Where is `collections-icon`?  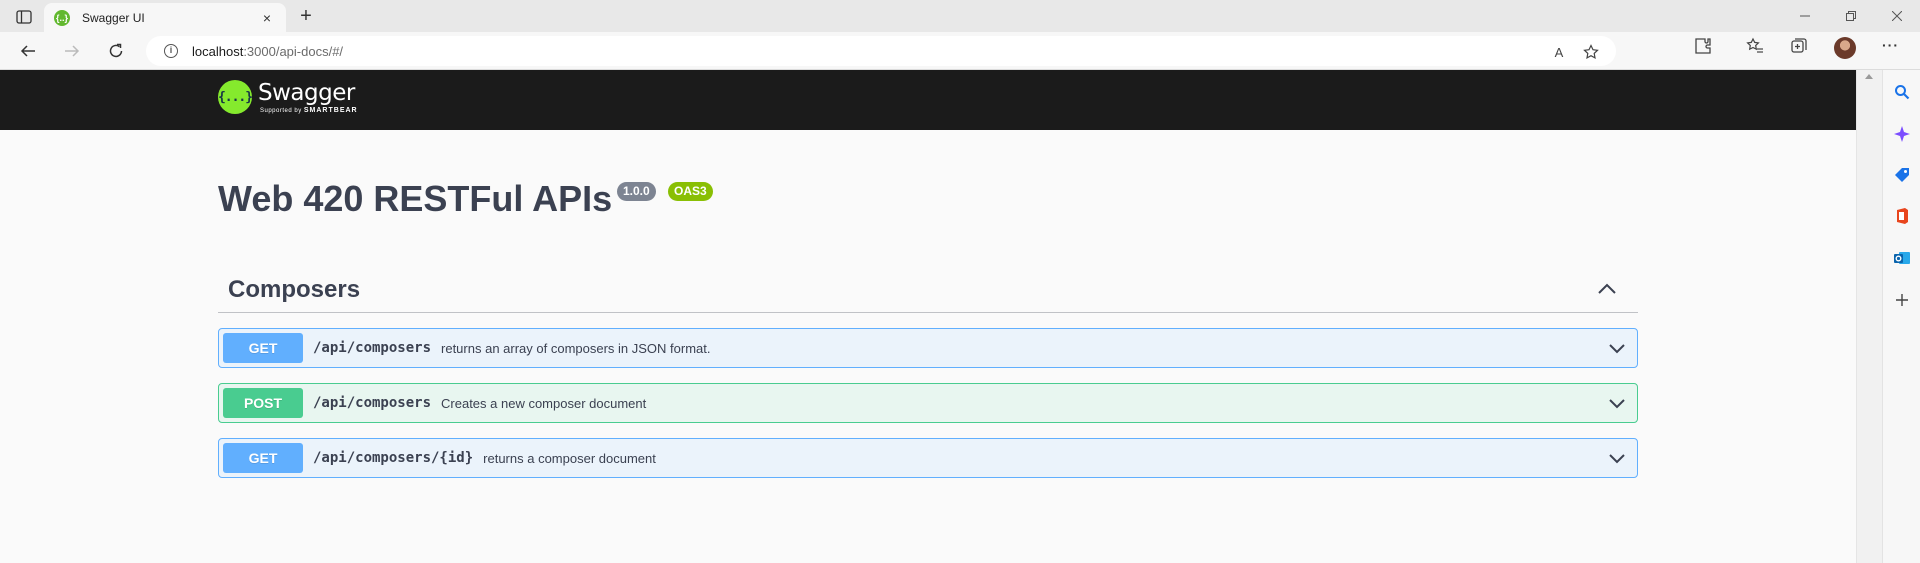 collections-icon is located at coordinates (1799, 46).